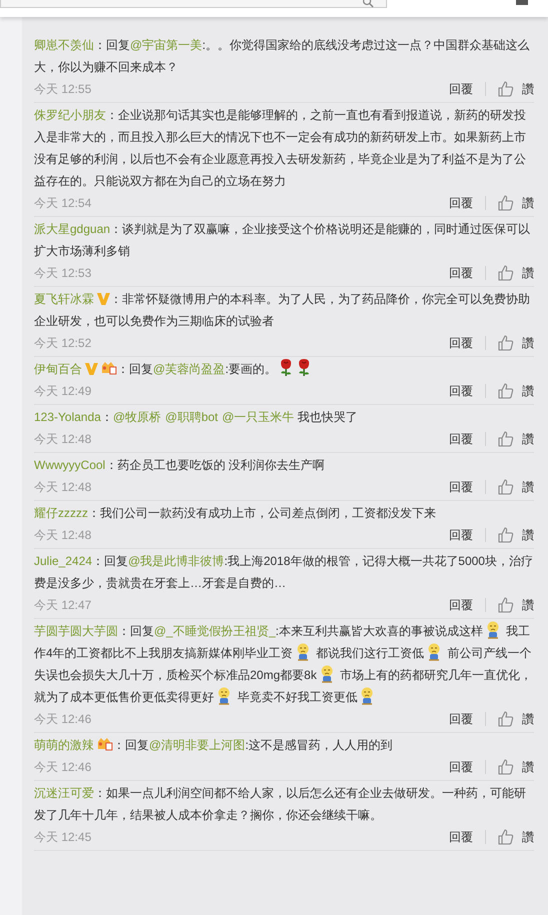  Describe the element at coordinates (284, 664) in the screenshot. I see `comment-text: 芋圆芋圆大芋圆：回复@_不睡觉假扮王祖贤_:本来互利共赢皆大欢喜的事被说成这样 我工作4年的工资都比不上我朋友搞新媒体刚毕业工资 都说我们这行工资低 前公司产线一个失误也会损失大几十万，质检买个标准品20mg都要8k 市场上有的药都研究几年一直优化，就为了成本更低售价更低卖得更好 毕竟卖不好我工资更低` at that location.